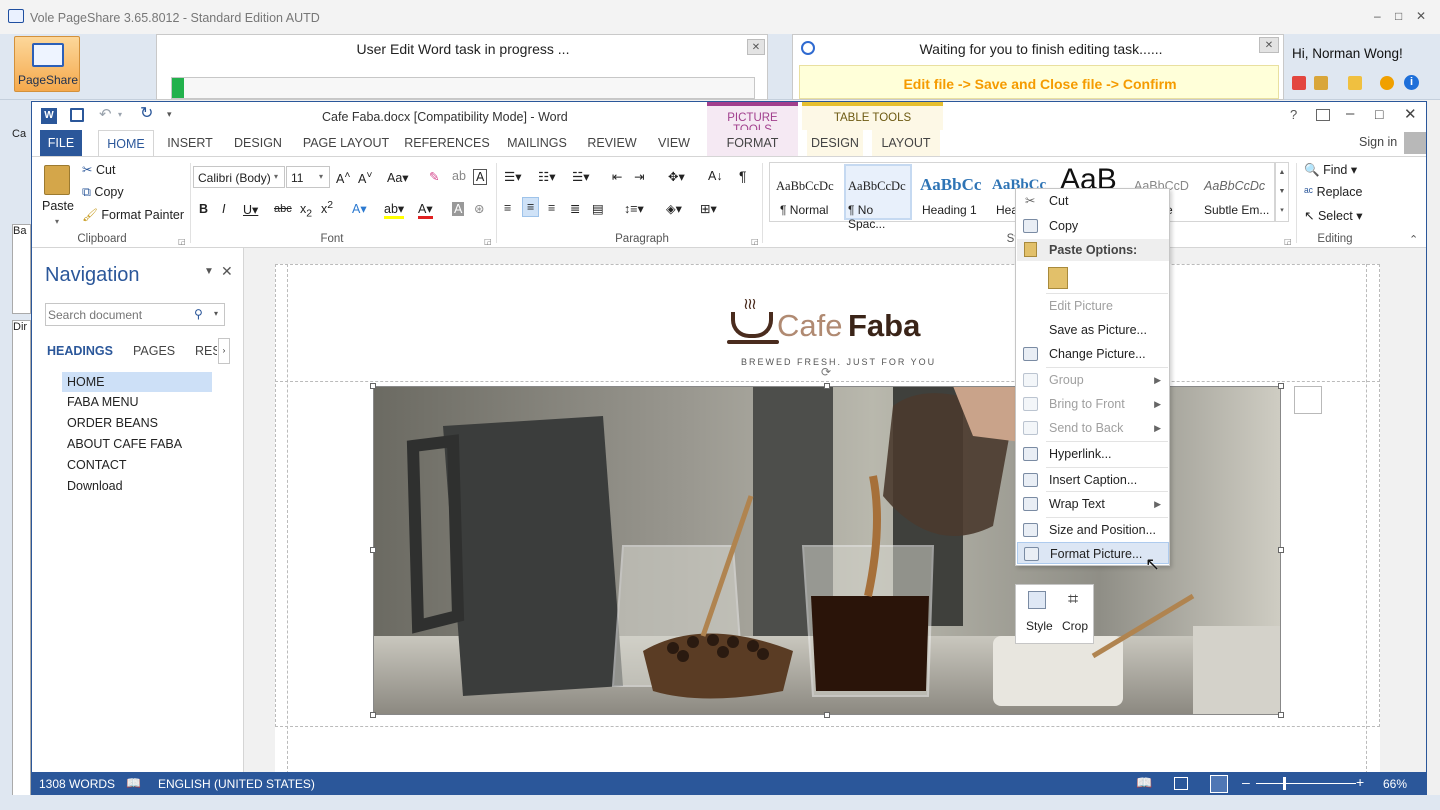 The image size is (1440, 810). Describe the element at coordinates (1379, 114) in the screenshot. I see `word-maximize-button: □` at that location.